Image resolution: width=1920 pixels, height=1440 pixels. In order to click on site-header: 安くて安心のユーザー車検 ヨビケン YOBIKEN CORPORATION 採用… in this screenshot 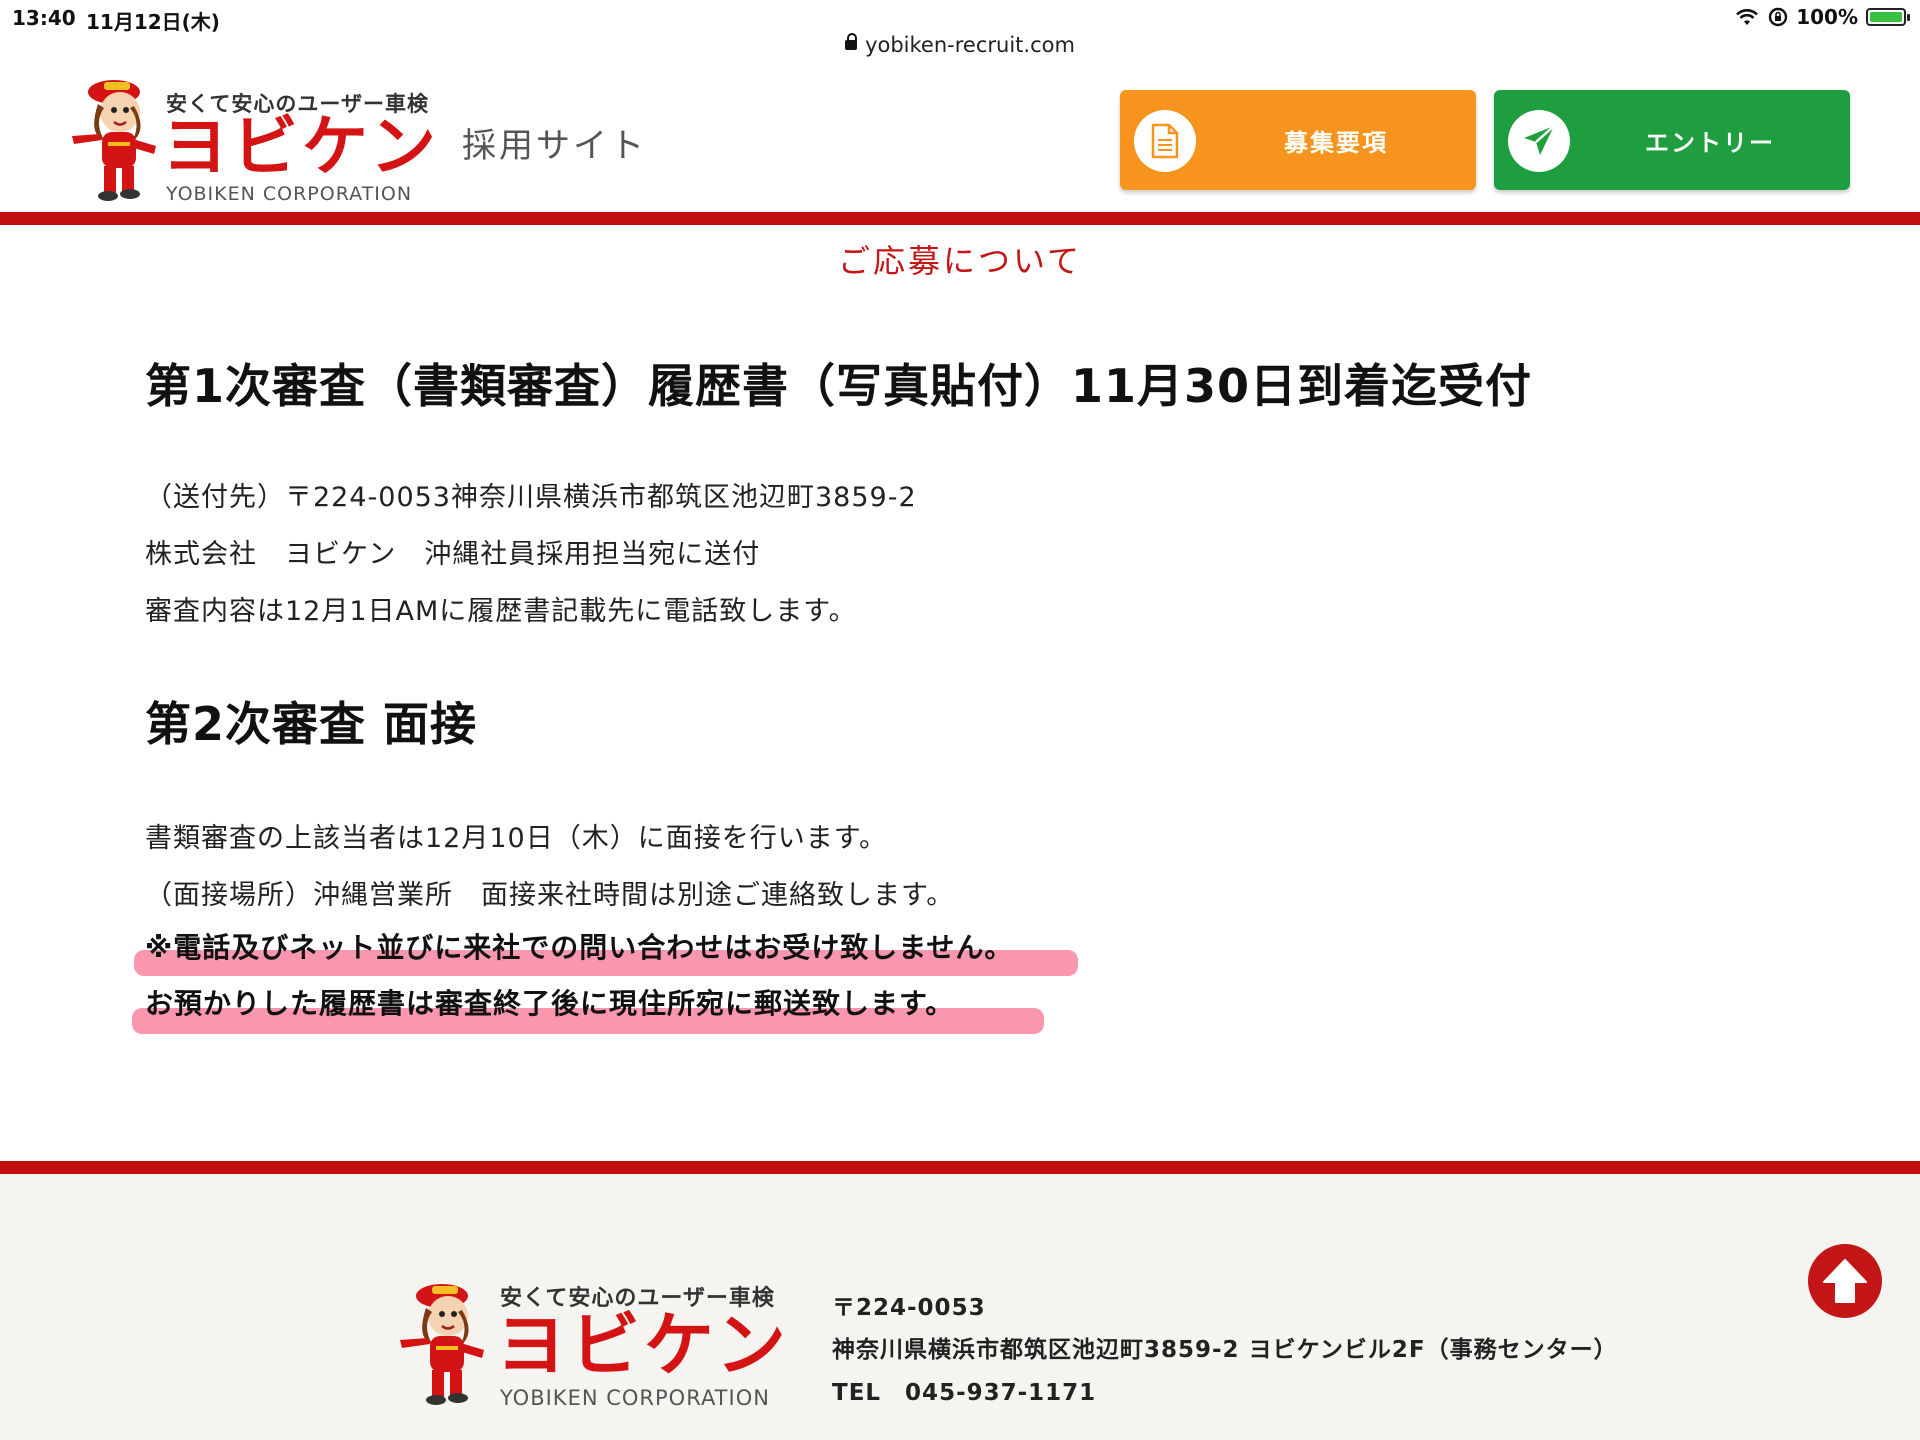, I will do `click(960, 141)`.